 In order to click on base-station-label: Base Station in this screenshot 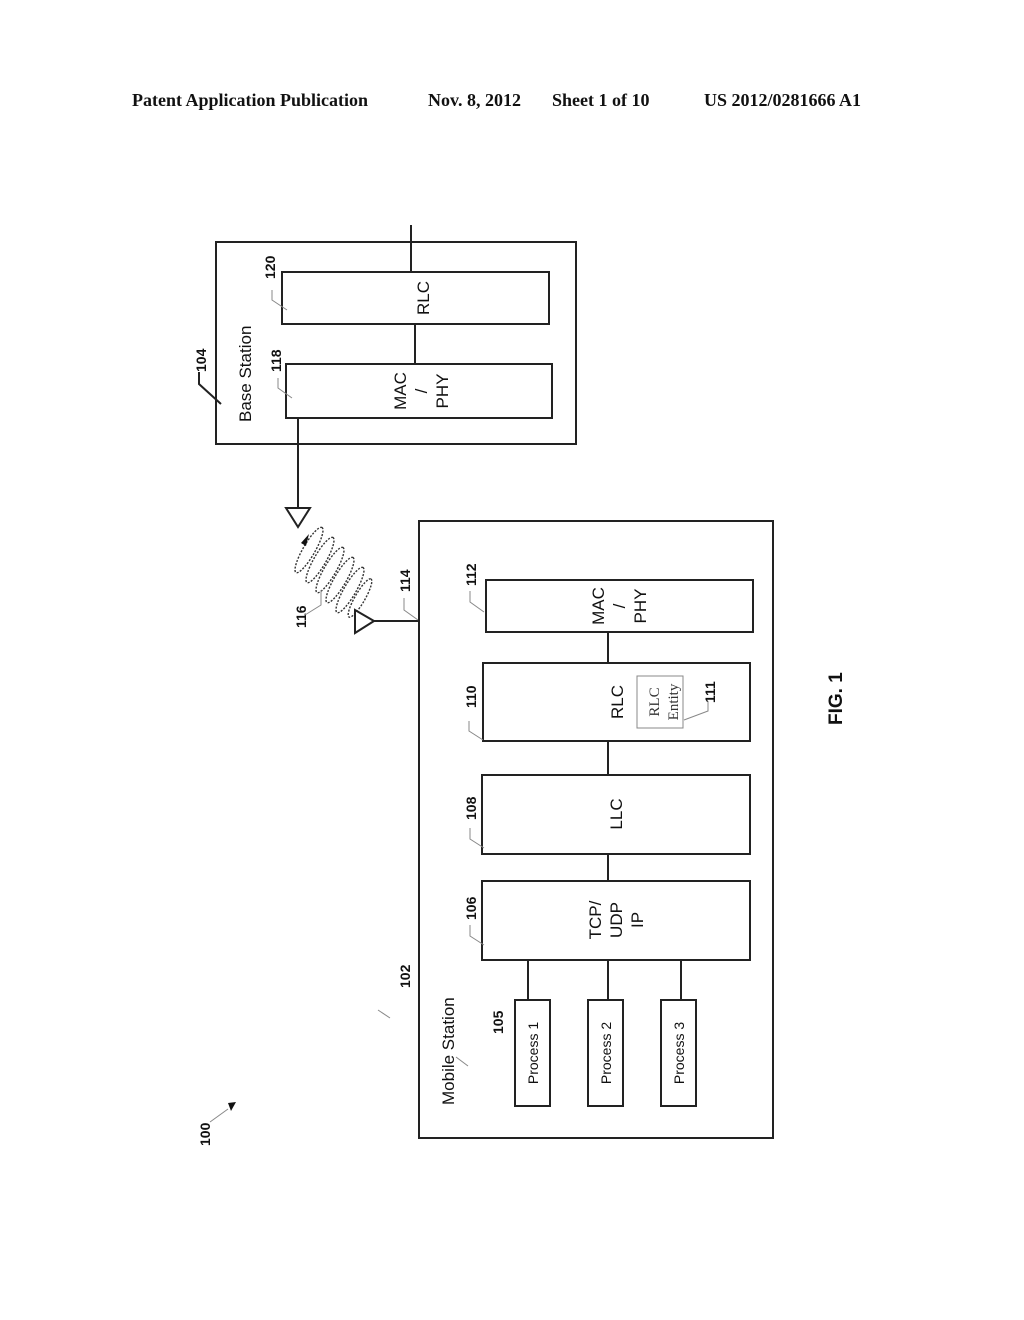, I will do `click(245, 374)`.